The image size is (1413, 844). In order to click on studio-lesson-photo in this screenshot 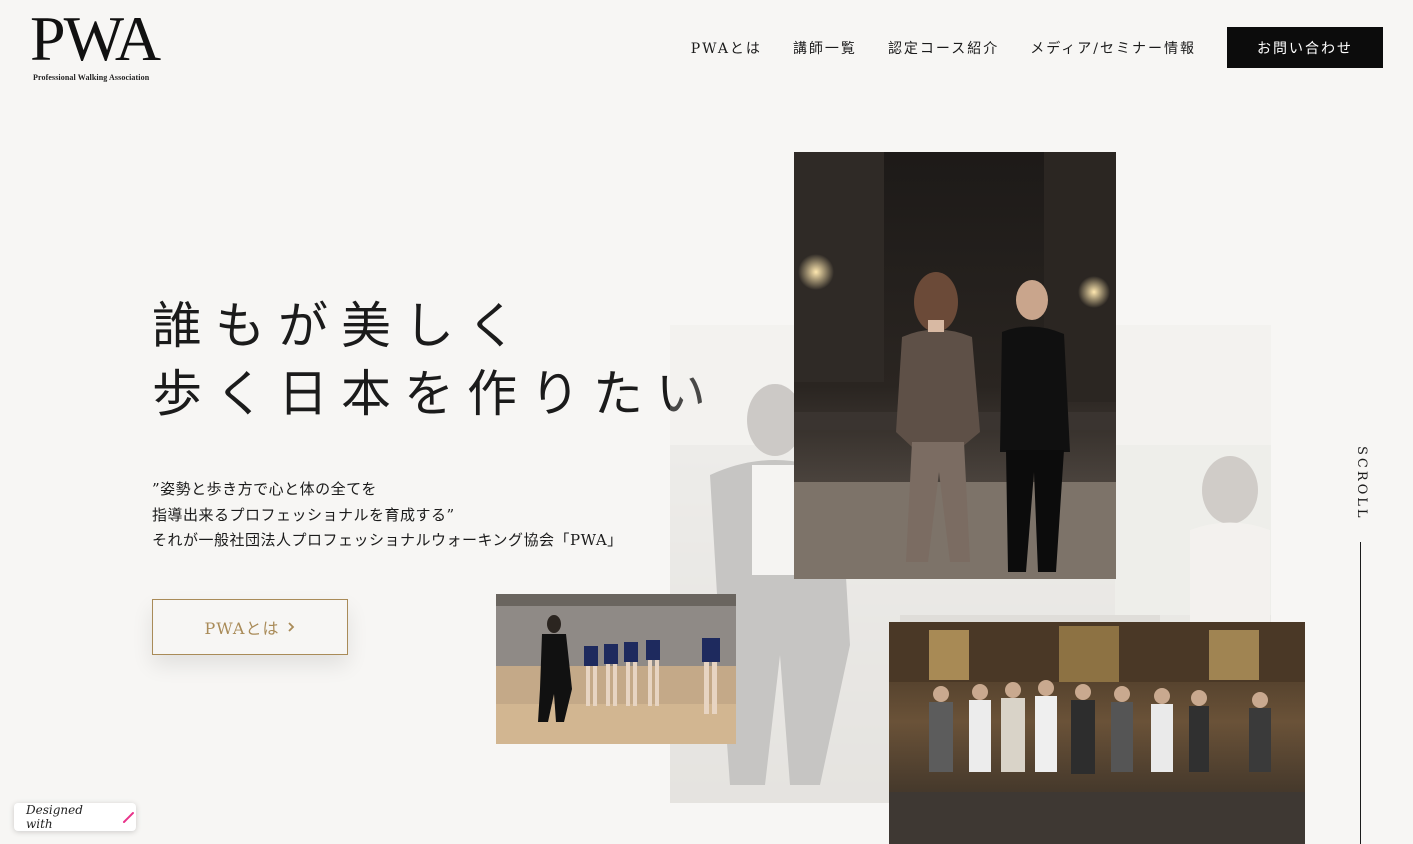, I will do `click(616, 669)`.